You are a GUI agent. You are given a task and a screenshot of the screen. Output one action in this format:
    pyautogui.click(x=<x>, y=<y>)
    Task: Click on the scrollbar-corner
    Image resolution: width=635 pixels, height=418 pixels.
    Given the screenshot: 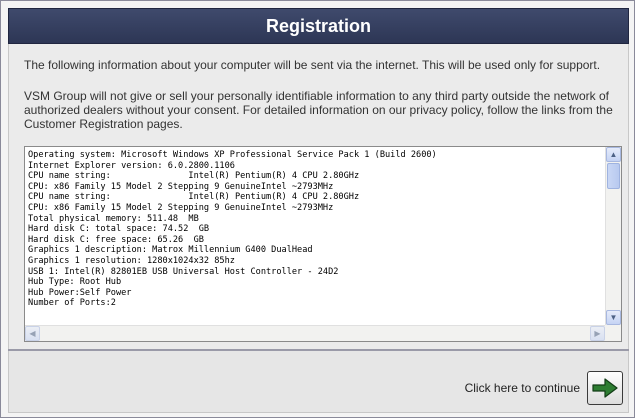 What is the action you would take?
    pyautogui.click(x=613, y=333)
    